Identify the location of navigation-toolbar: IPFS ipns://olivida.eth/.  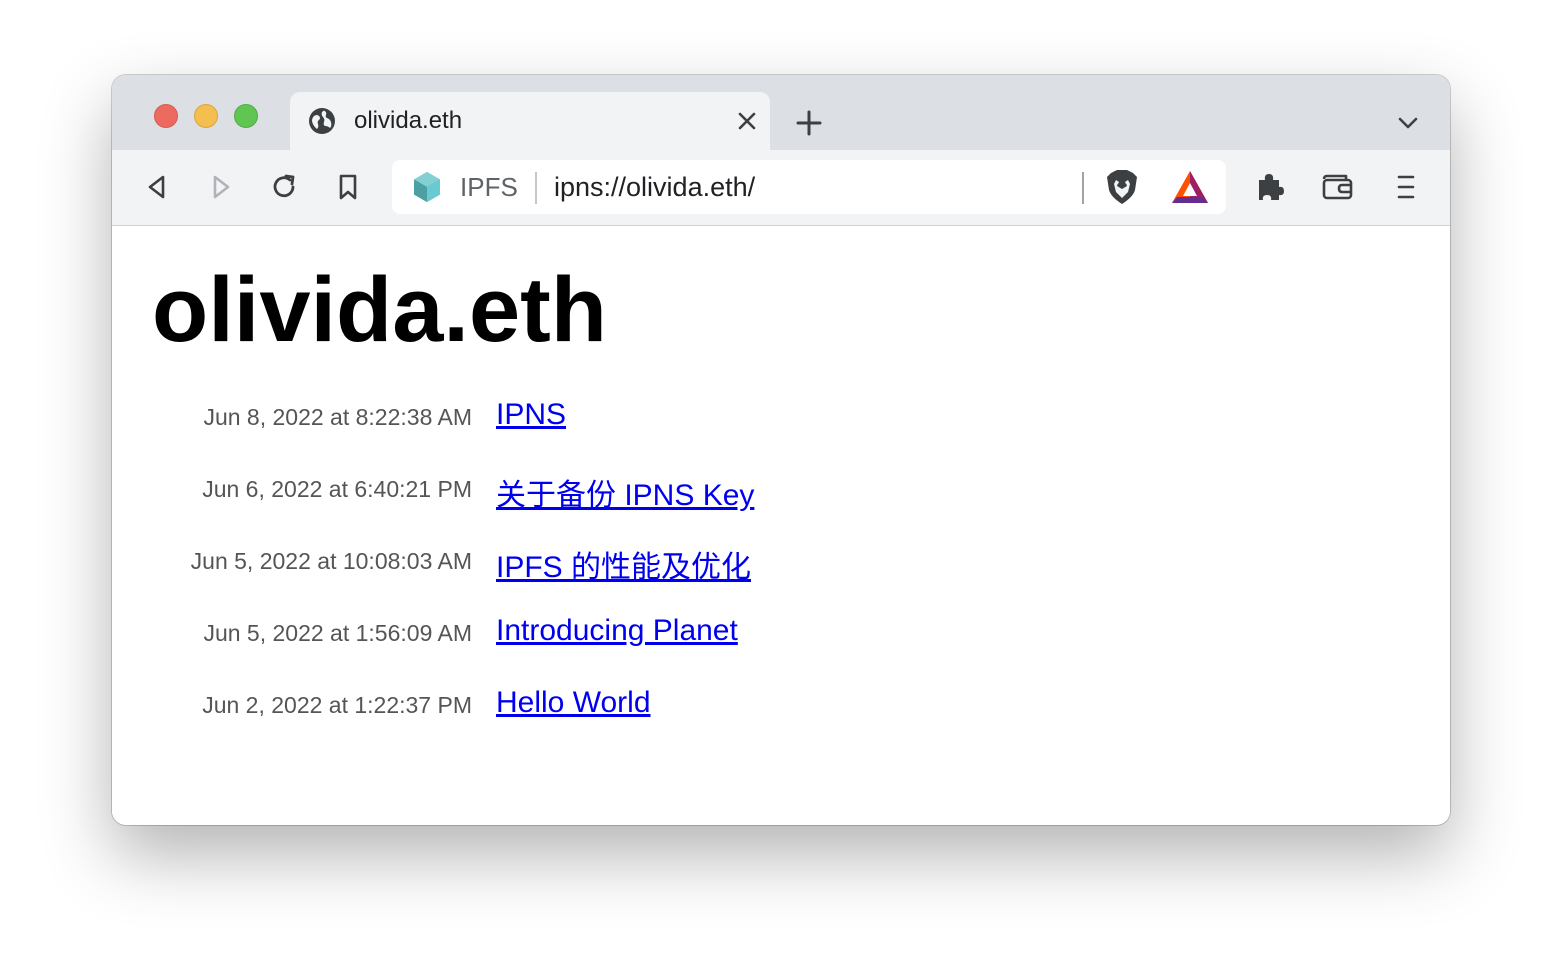
(781, 188).